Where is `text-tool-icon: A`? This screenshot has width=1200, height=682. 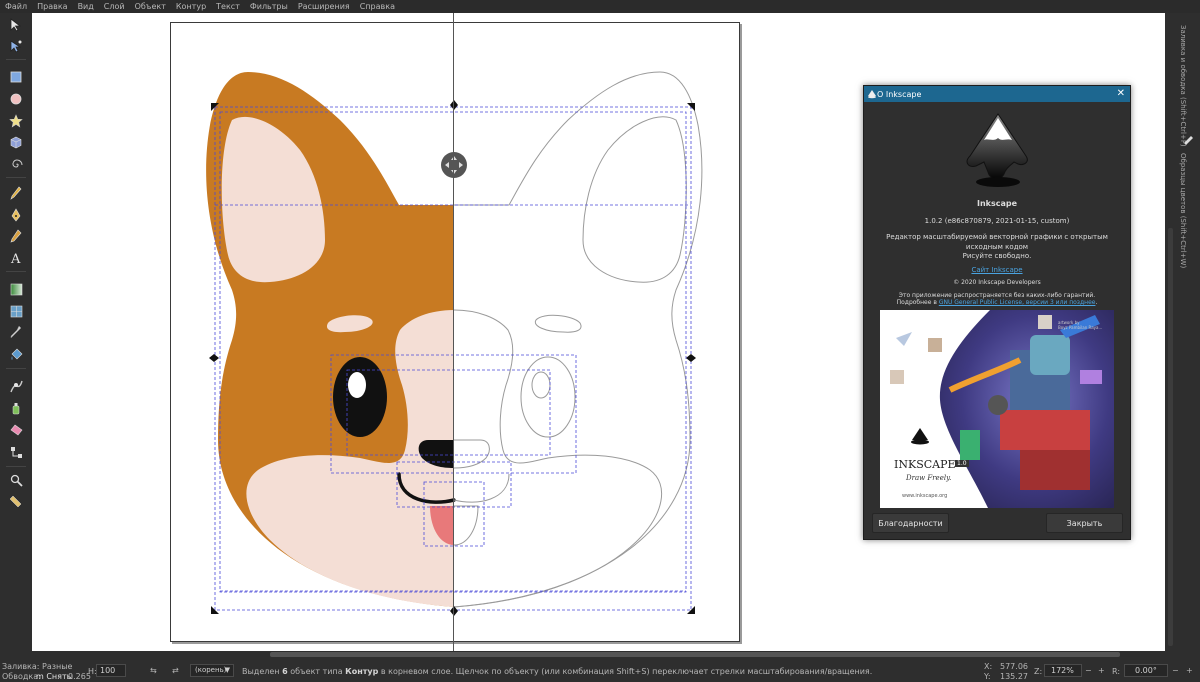 text-tool-icon: A is located at coordinates (16, 258).